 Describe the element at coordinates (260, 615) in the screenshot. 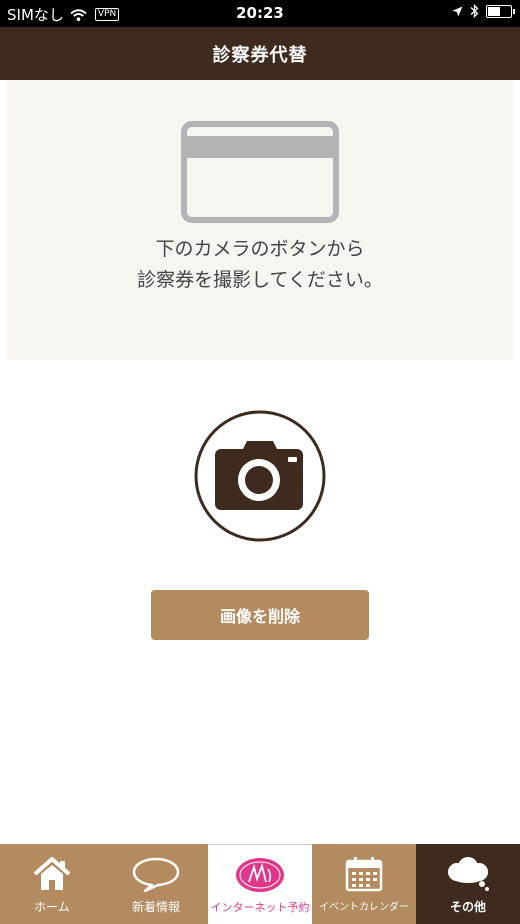

I see `delete-image-button: 画像を削除` at that location.